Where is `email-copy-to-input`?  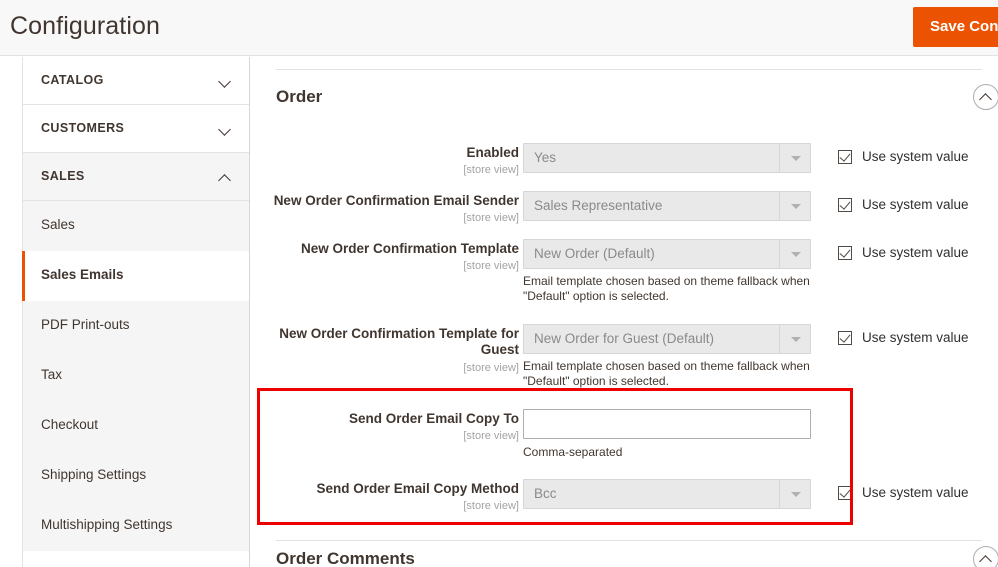
email-copy-to-input is located at coordinates (667, 424).